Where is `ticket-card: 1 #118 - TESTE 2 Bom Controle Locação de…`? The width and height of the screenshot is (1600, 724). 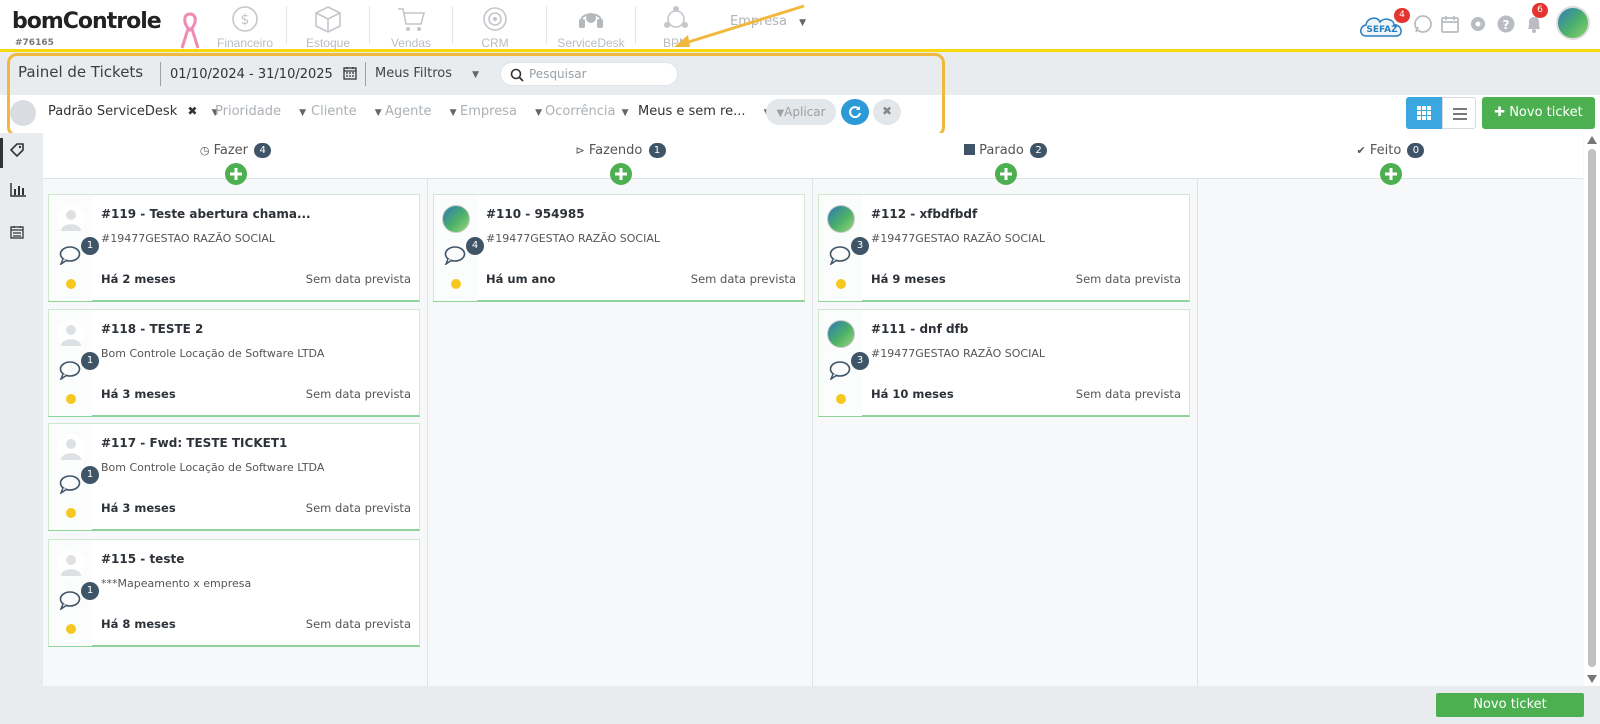
ticket-card: 1 #118 - TESTE 2 Bom Controle Locação de… is located at coordinates (234, 363).